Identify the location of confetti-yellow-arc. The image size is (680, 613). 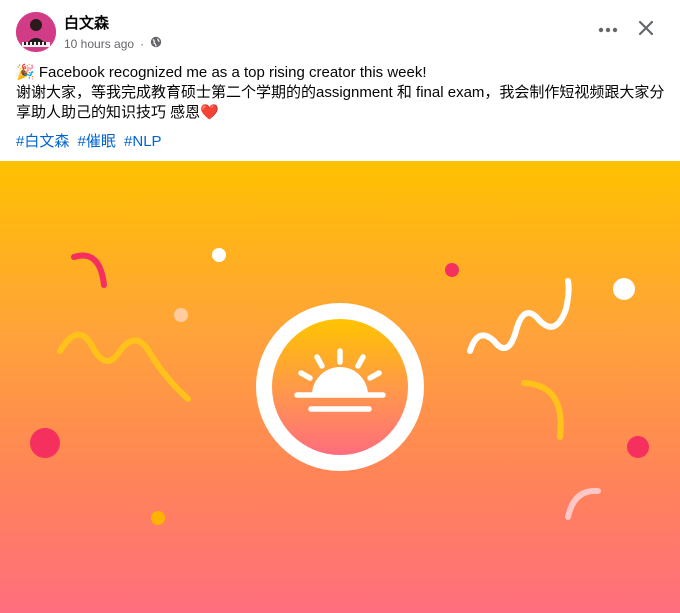
(542, 410).